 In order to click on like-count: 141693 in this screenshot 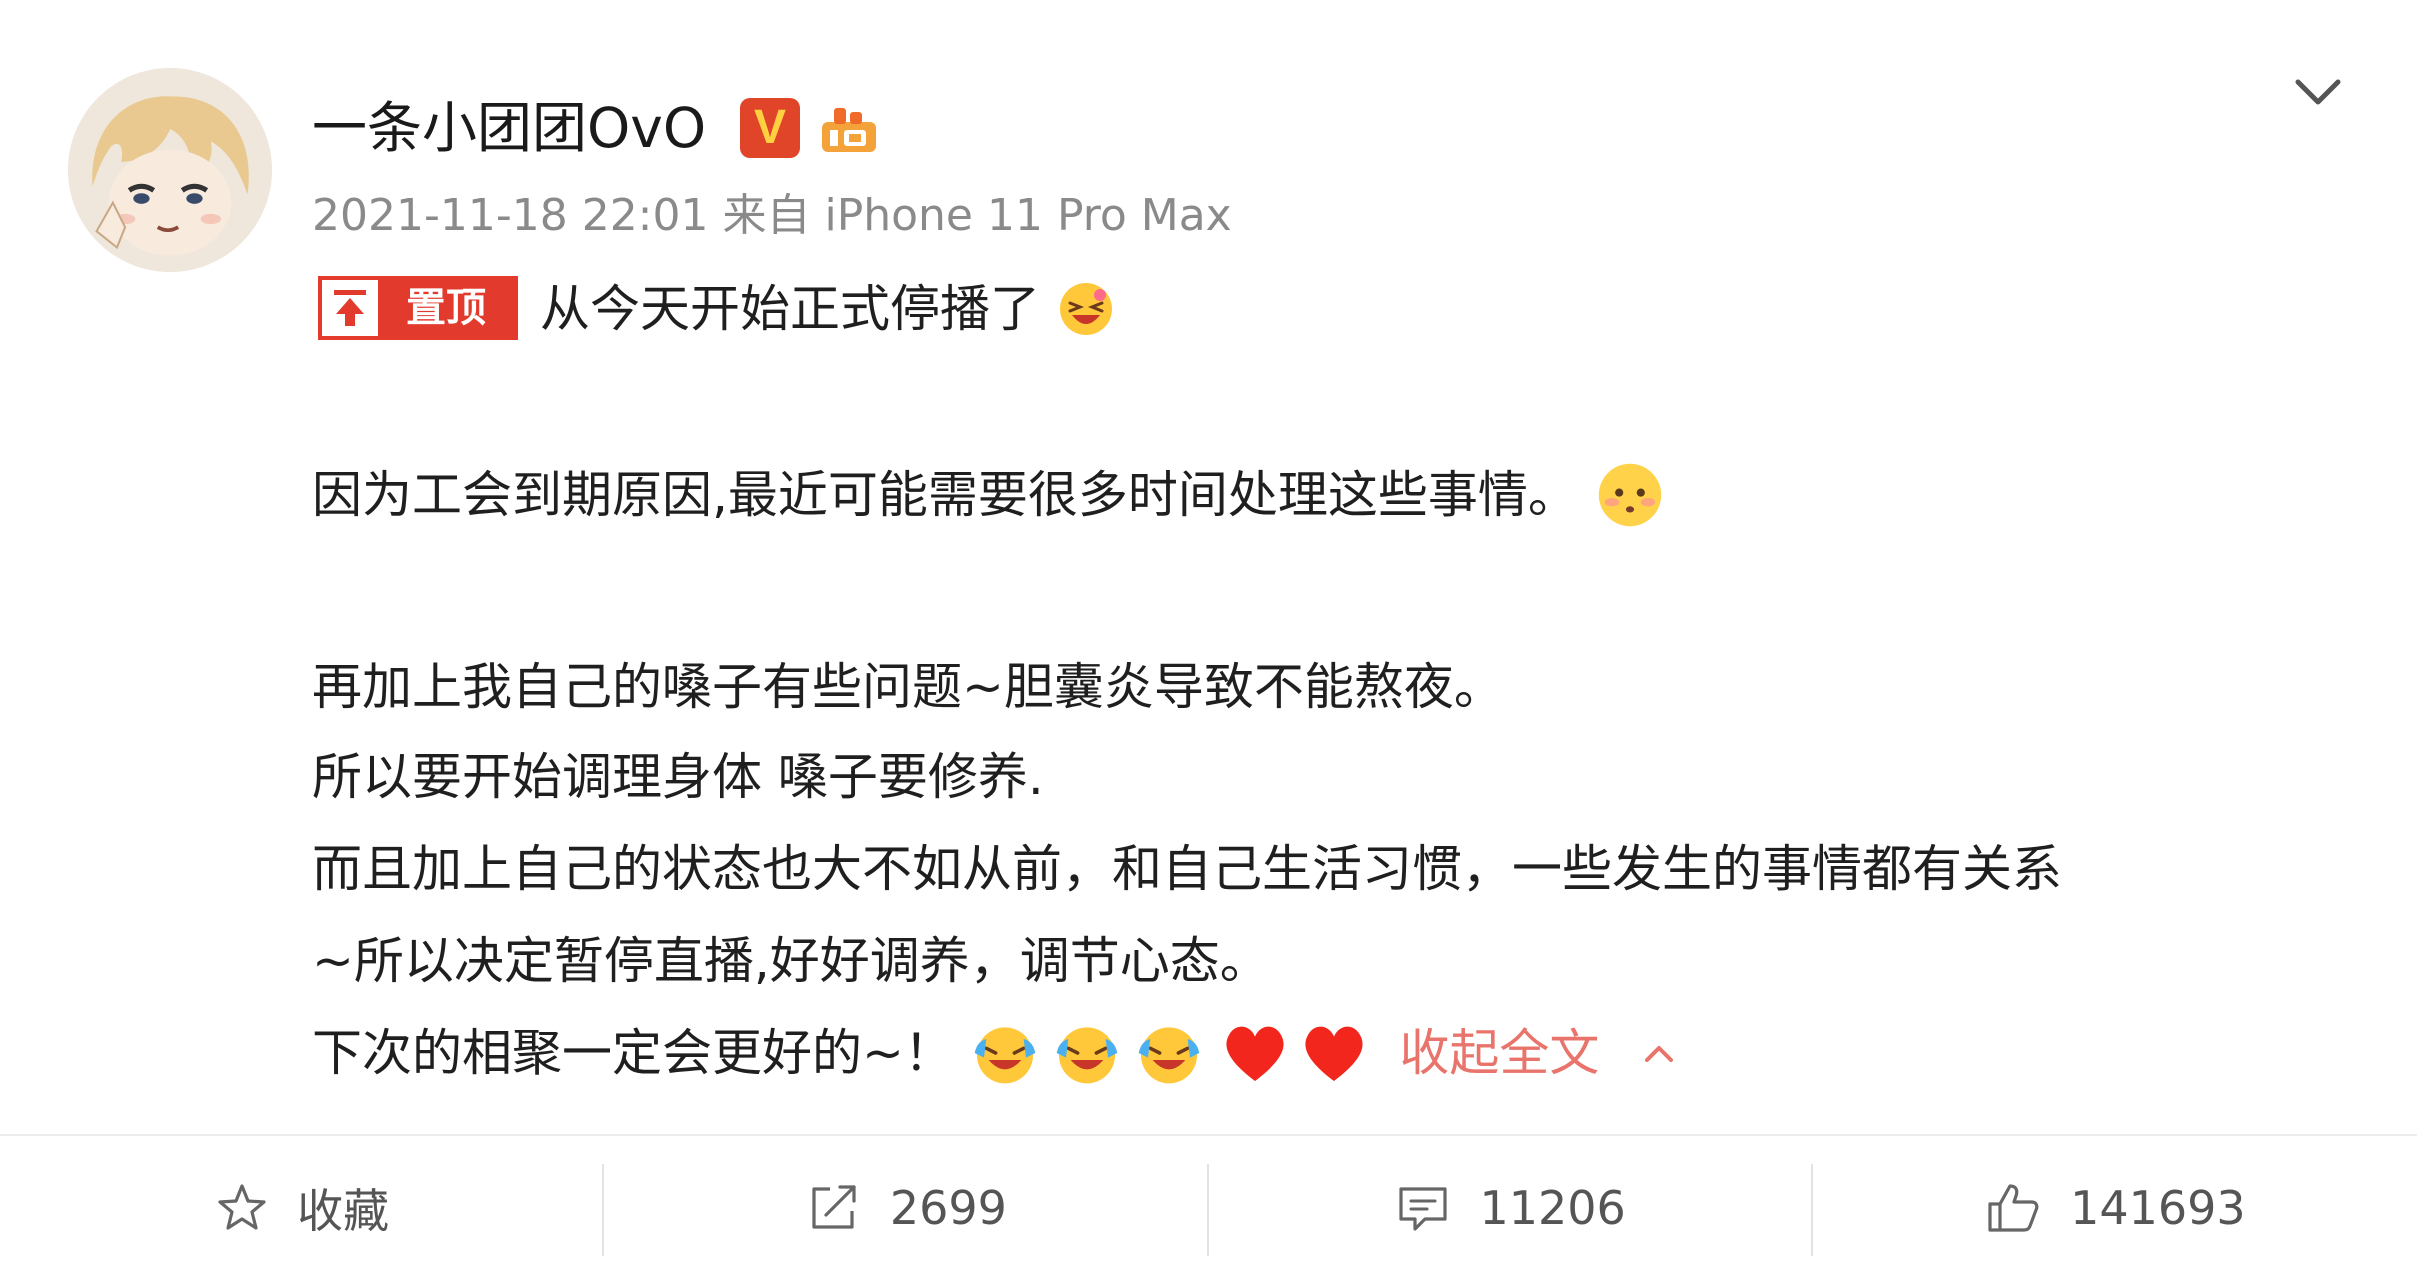, I will do `click(2158, 1208)`.